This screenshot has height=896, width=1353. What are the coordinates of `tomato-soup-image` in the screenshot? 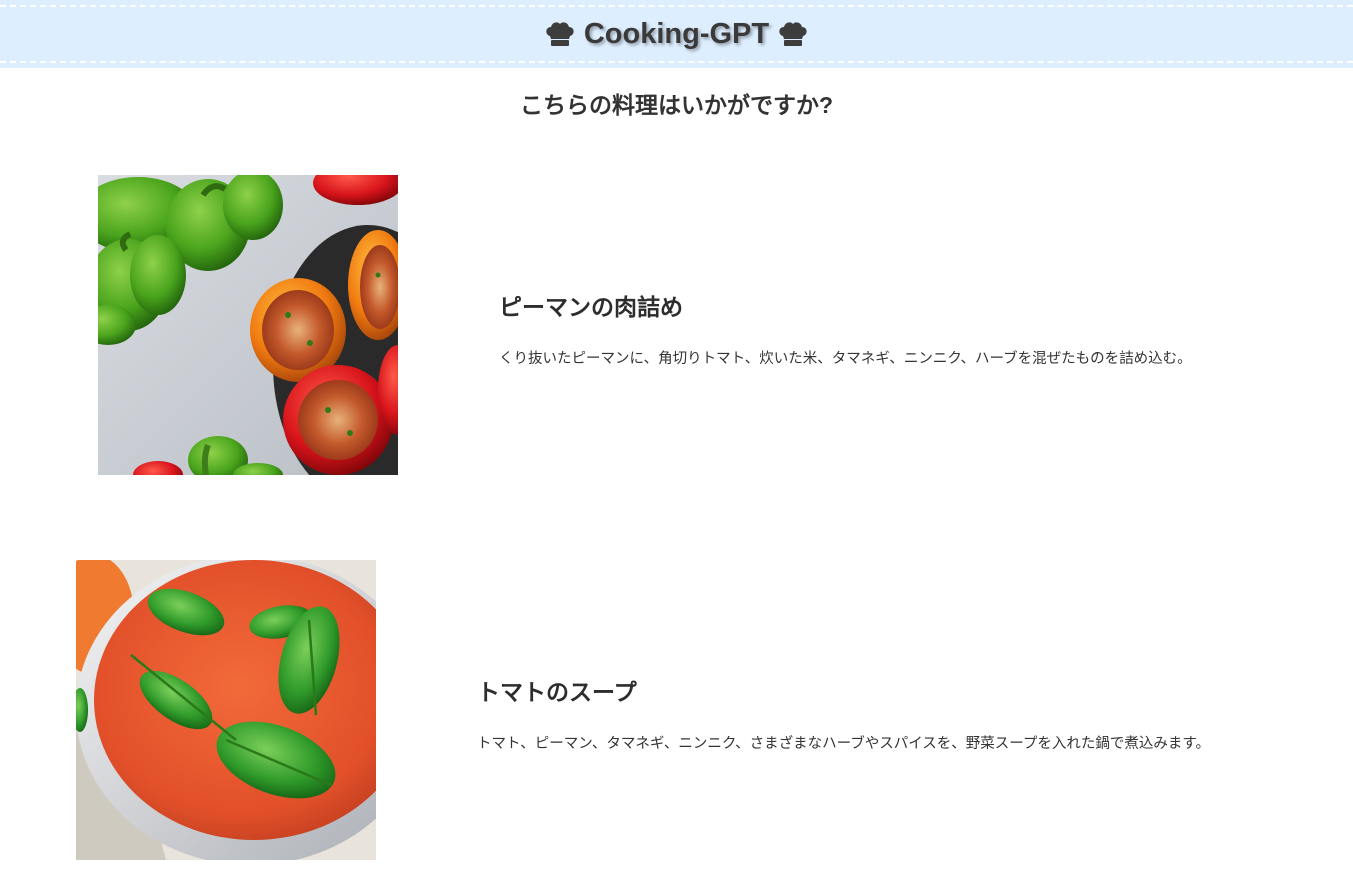 It's located at (226, 710).